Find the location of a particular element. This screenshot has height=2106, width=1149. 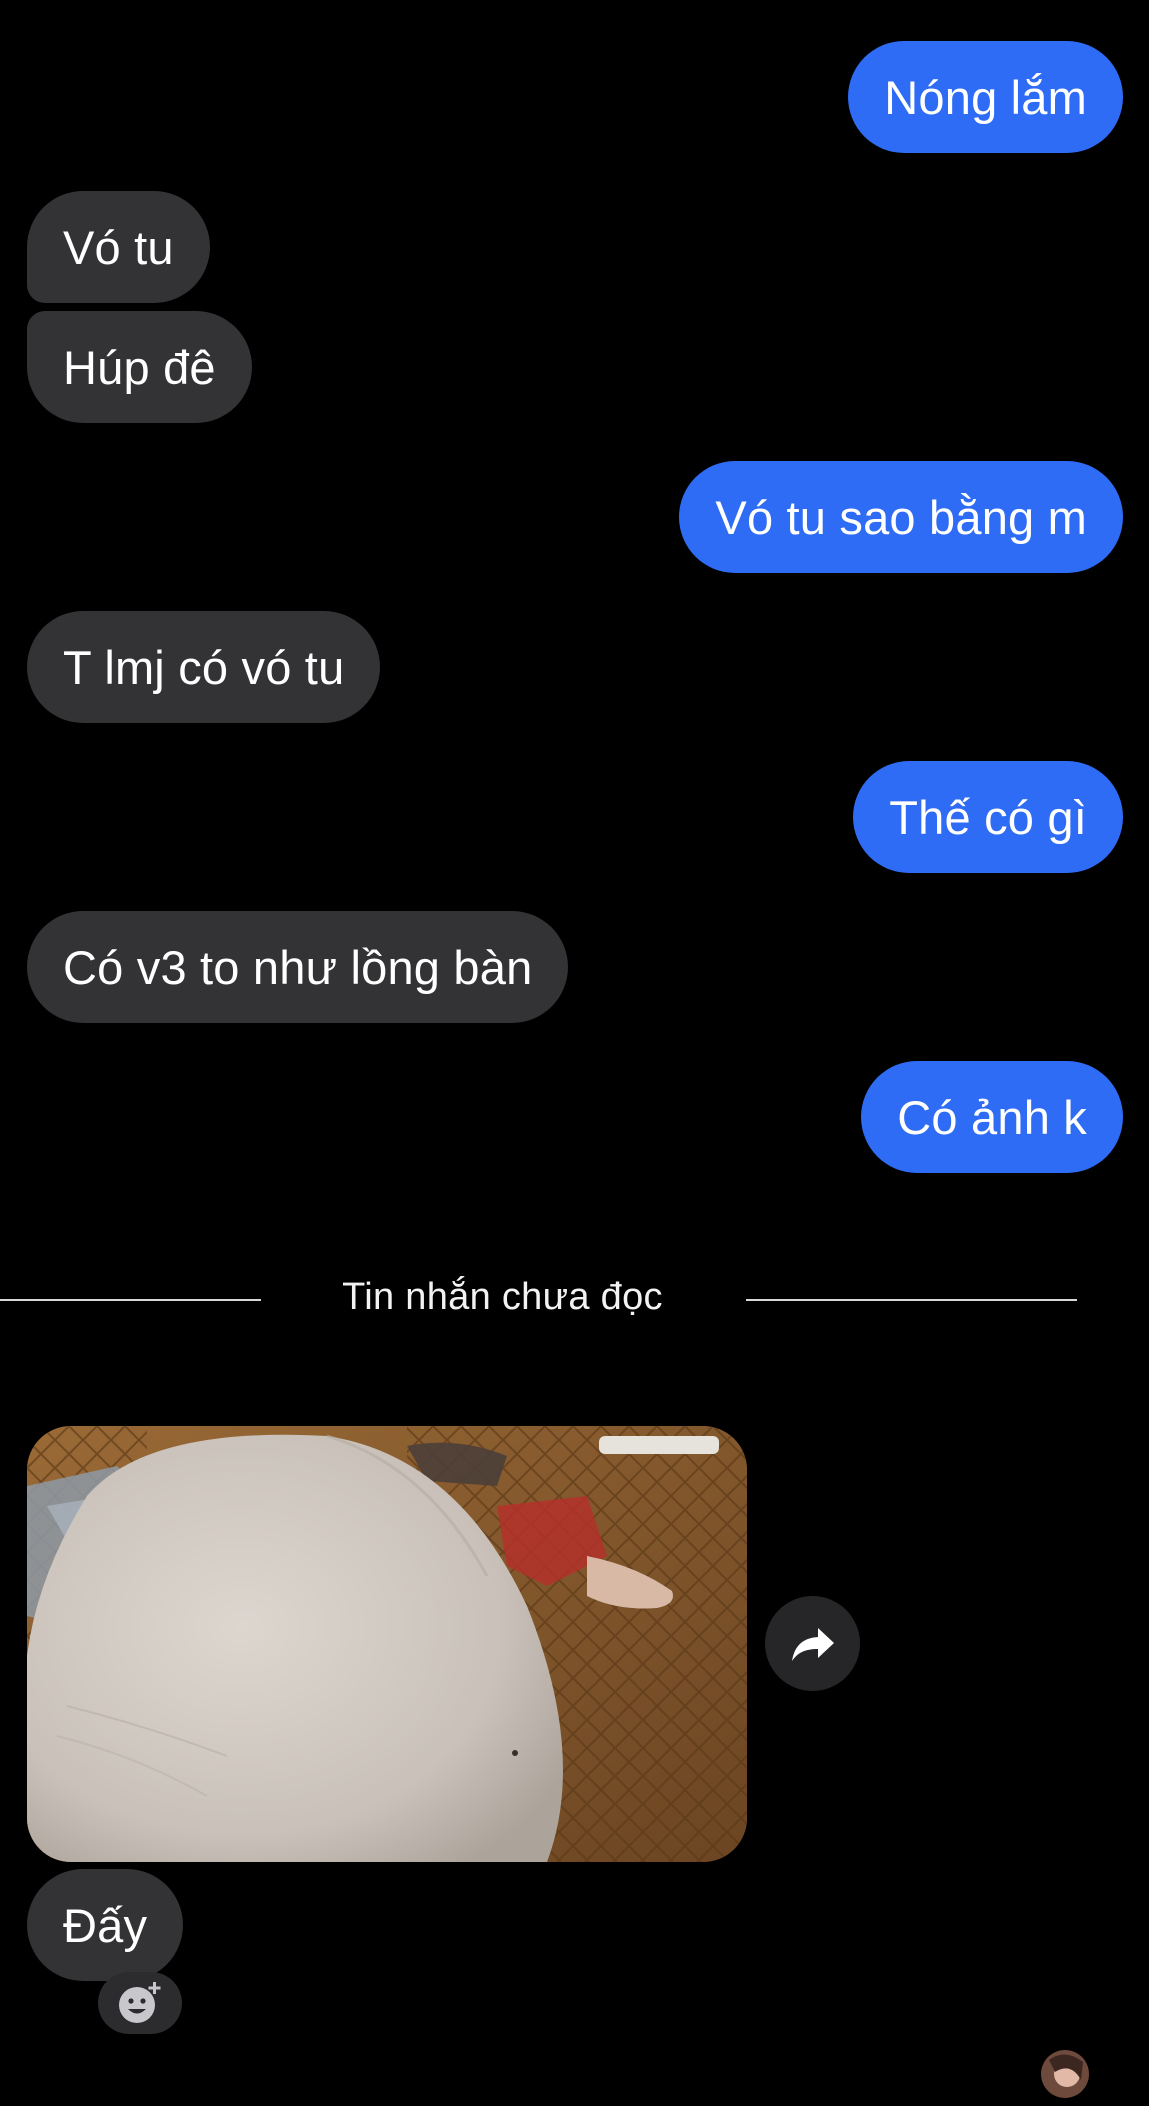

message-bubble-received: Đấy is located at coordinates (105, 1925).